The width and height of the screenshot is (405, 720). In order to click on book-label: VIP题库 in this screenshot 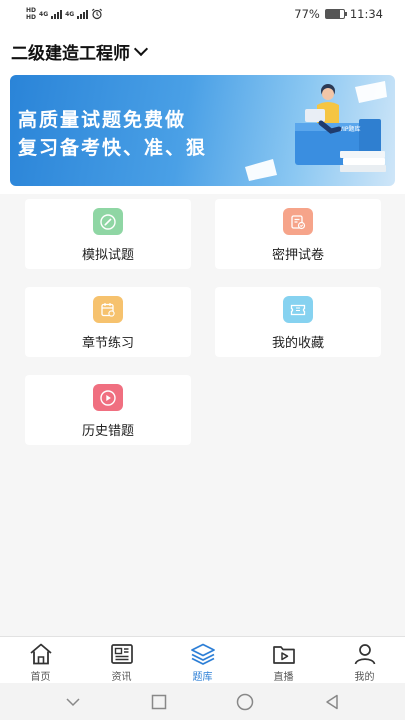, I will do `click(350, 129)`.